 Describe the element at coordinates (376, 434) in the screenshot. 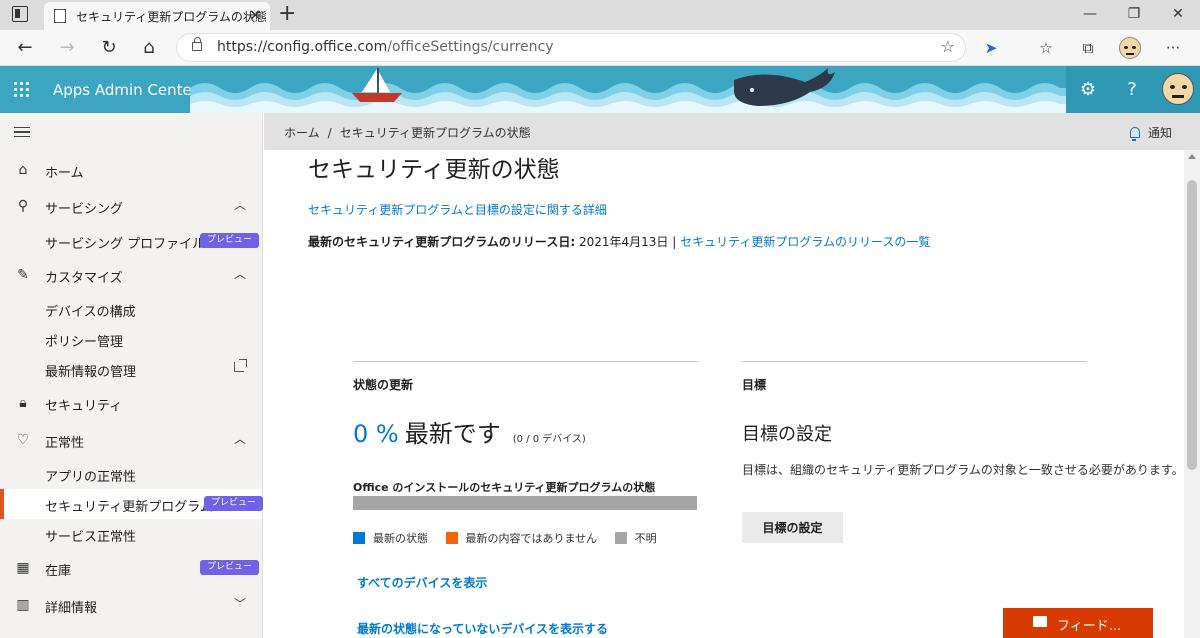

I see `latest-percent: 0 %` at that location.